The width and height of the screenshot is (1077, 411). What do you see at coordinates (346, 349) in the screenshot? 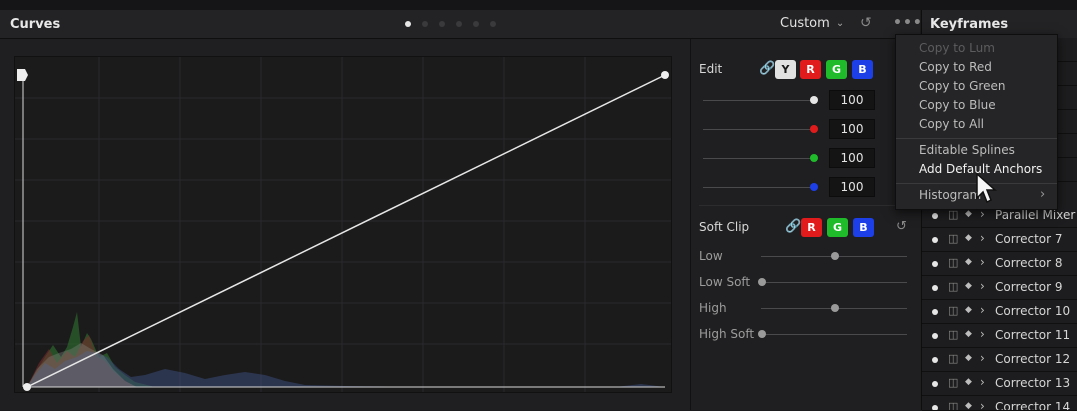
I see `histogram` at bounding box center [346, 349].